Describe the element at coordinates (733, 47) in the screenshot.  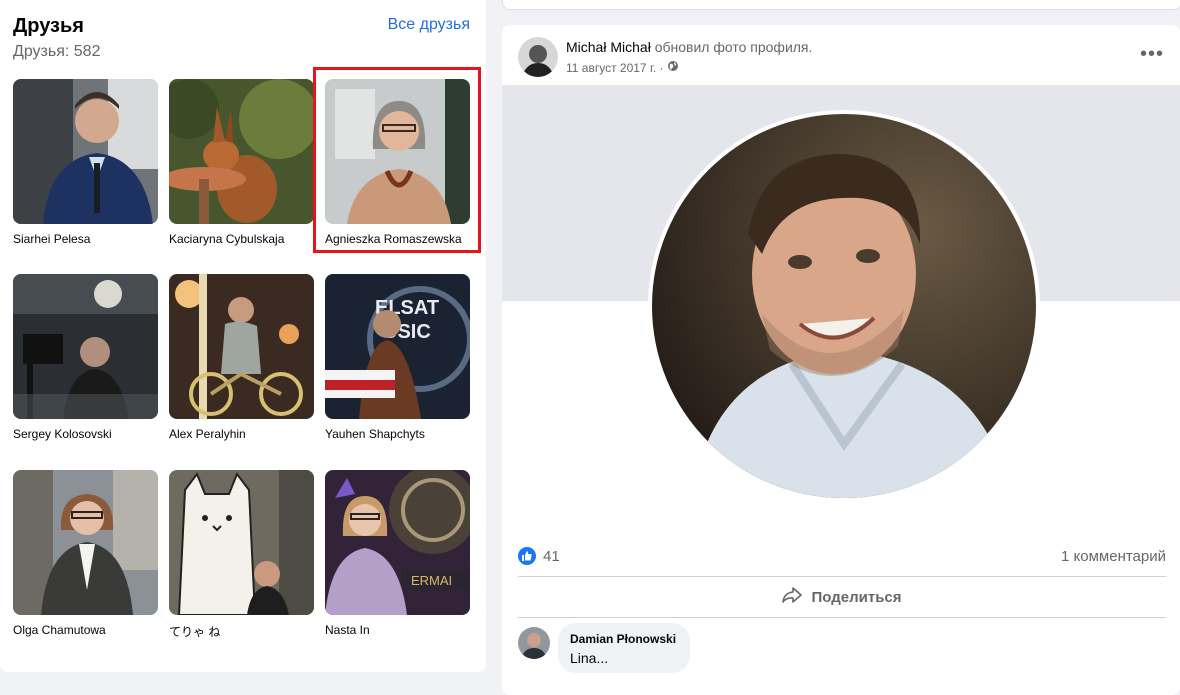
I see `post-action: обновил фото профиля.` at that location.